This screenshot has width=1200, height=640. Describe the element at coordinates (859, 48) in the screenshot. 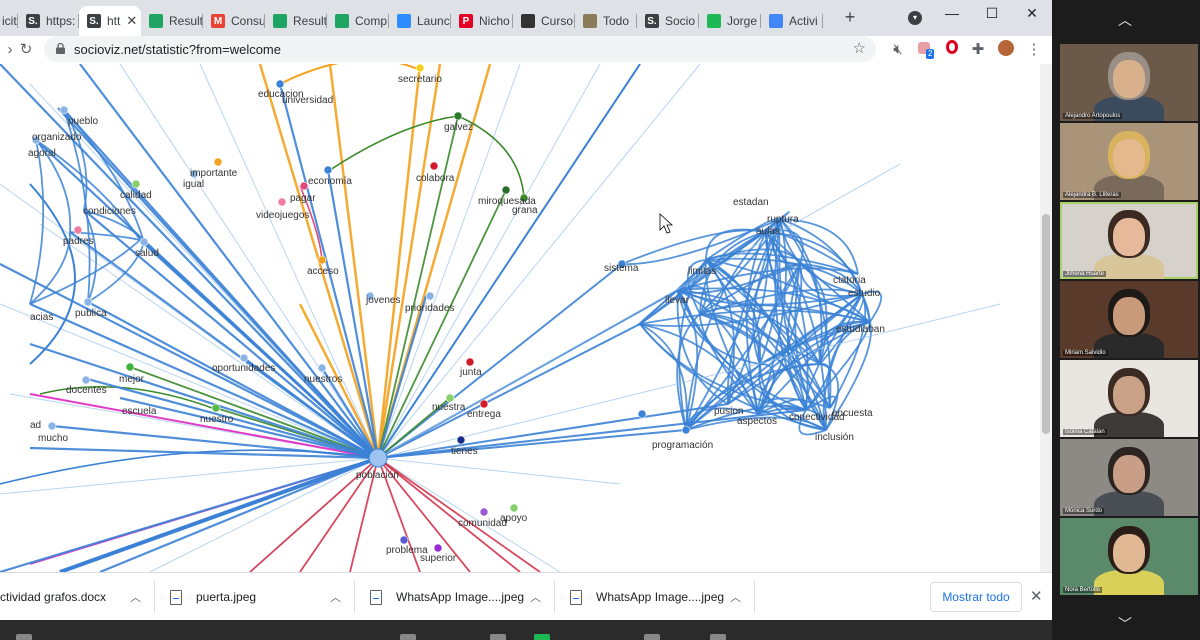

I see `bookmark-star-icon: ☆` at that location.